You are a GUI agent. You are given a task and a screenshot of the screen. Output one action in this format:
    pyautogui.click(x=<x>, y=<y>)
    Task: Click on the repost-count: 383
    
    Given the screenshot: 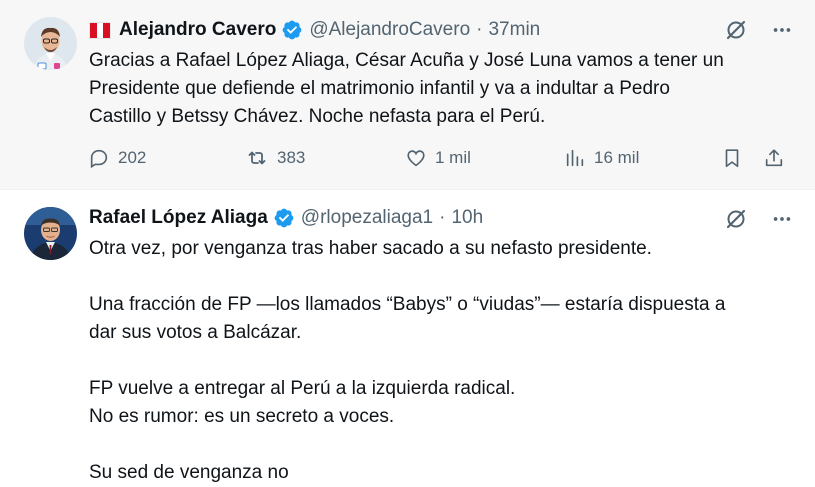 What is the action you would take?
    pyautogui.click(x=291, y=157)
    